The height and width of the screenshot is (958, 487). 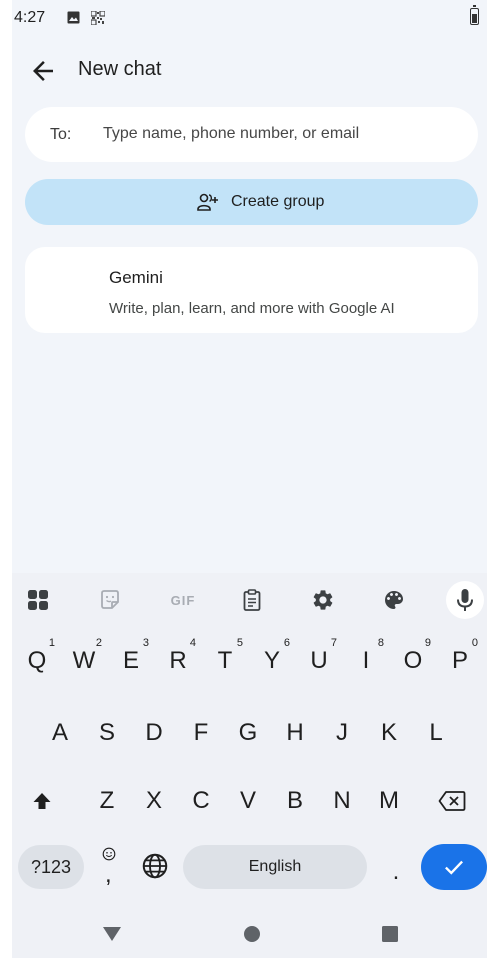 I want to click on home-circle-icon, so click(x=252, y=934).